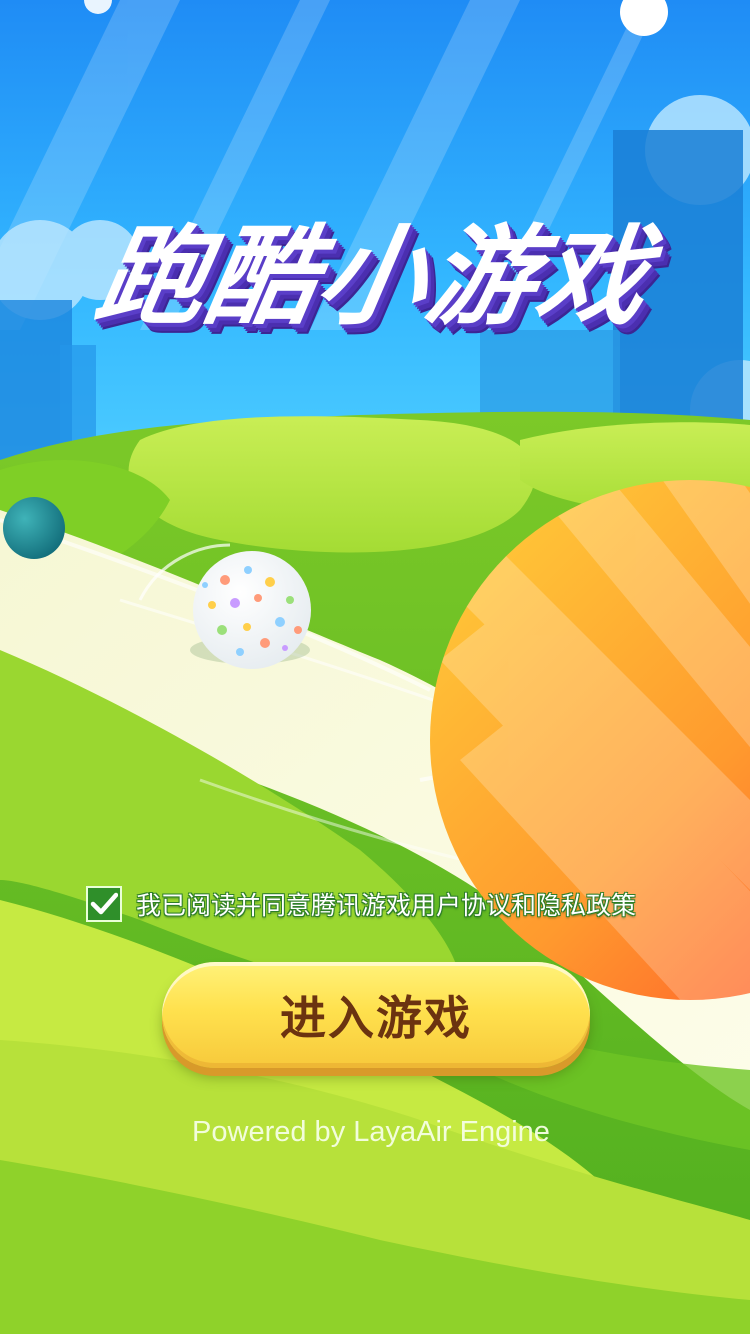  I want to click on agreement-row: 我已阅读并同意腾讯游戏用户协议和隐私政策, so click(361, 904).